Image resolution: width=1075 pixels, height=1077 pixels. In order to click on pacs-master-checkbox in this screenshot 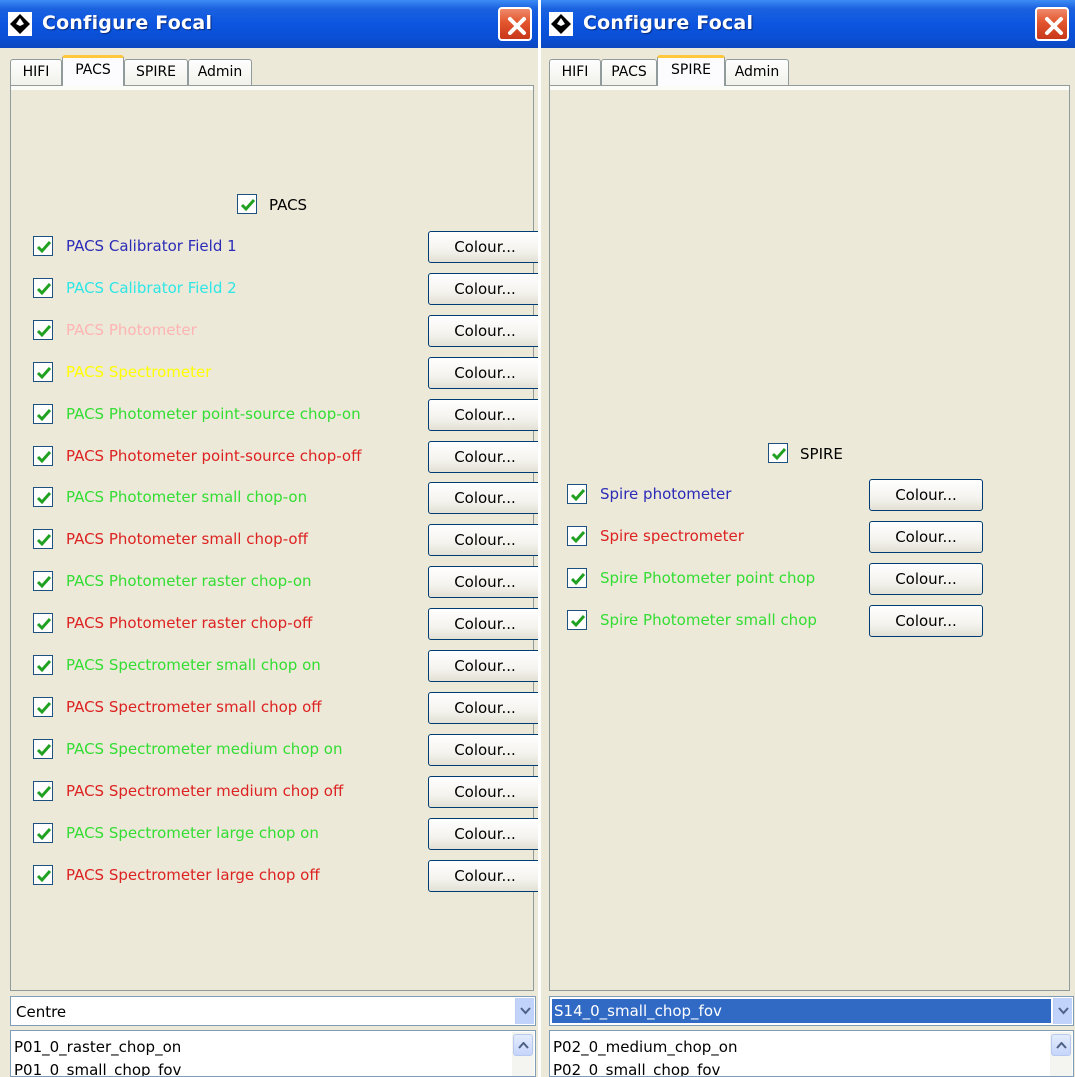, I will do `click(247, 204)`.